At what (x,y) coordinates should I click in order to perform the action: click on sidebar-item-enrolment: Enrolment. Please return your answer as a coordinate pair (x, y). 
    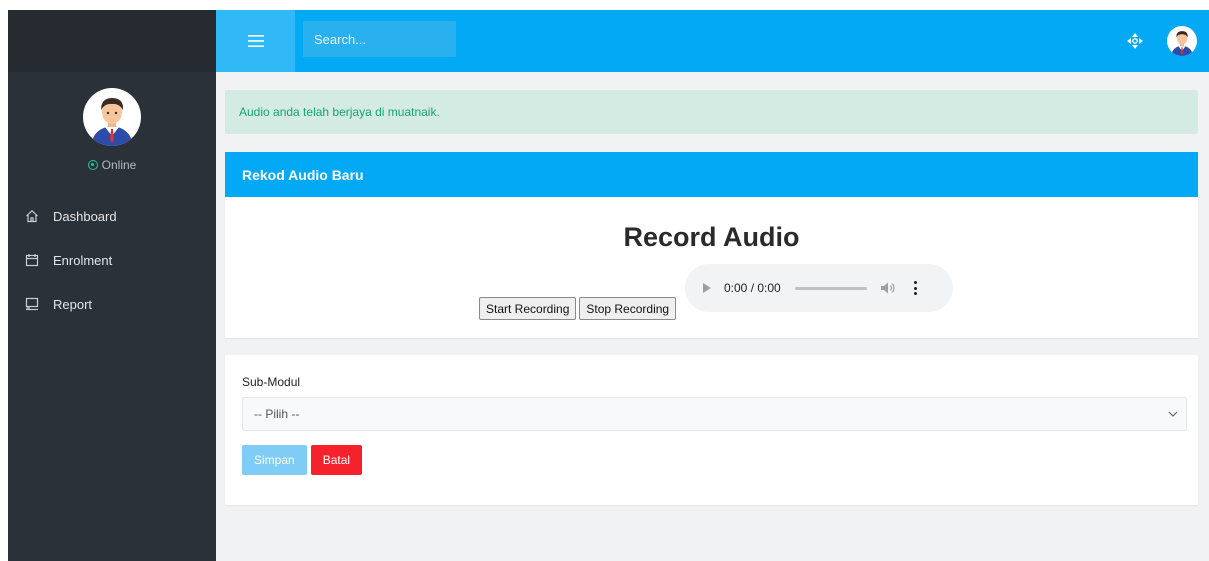
    Looking at the image, I should click on (112, 260).